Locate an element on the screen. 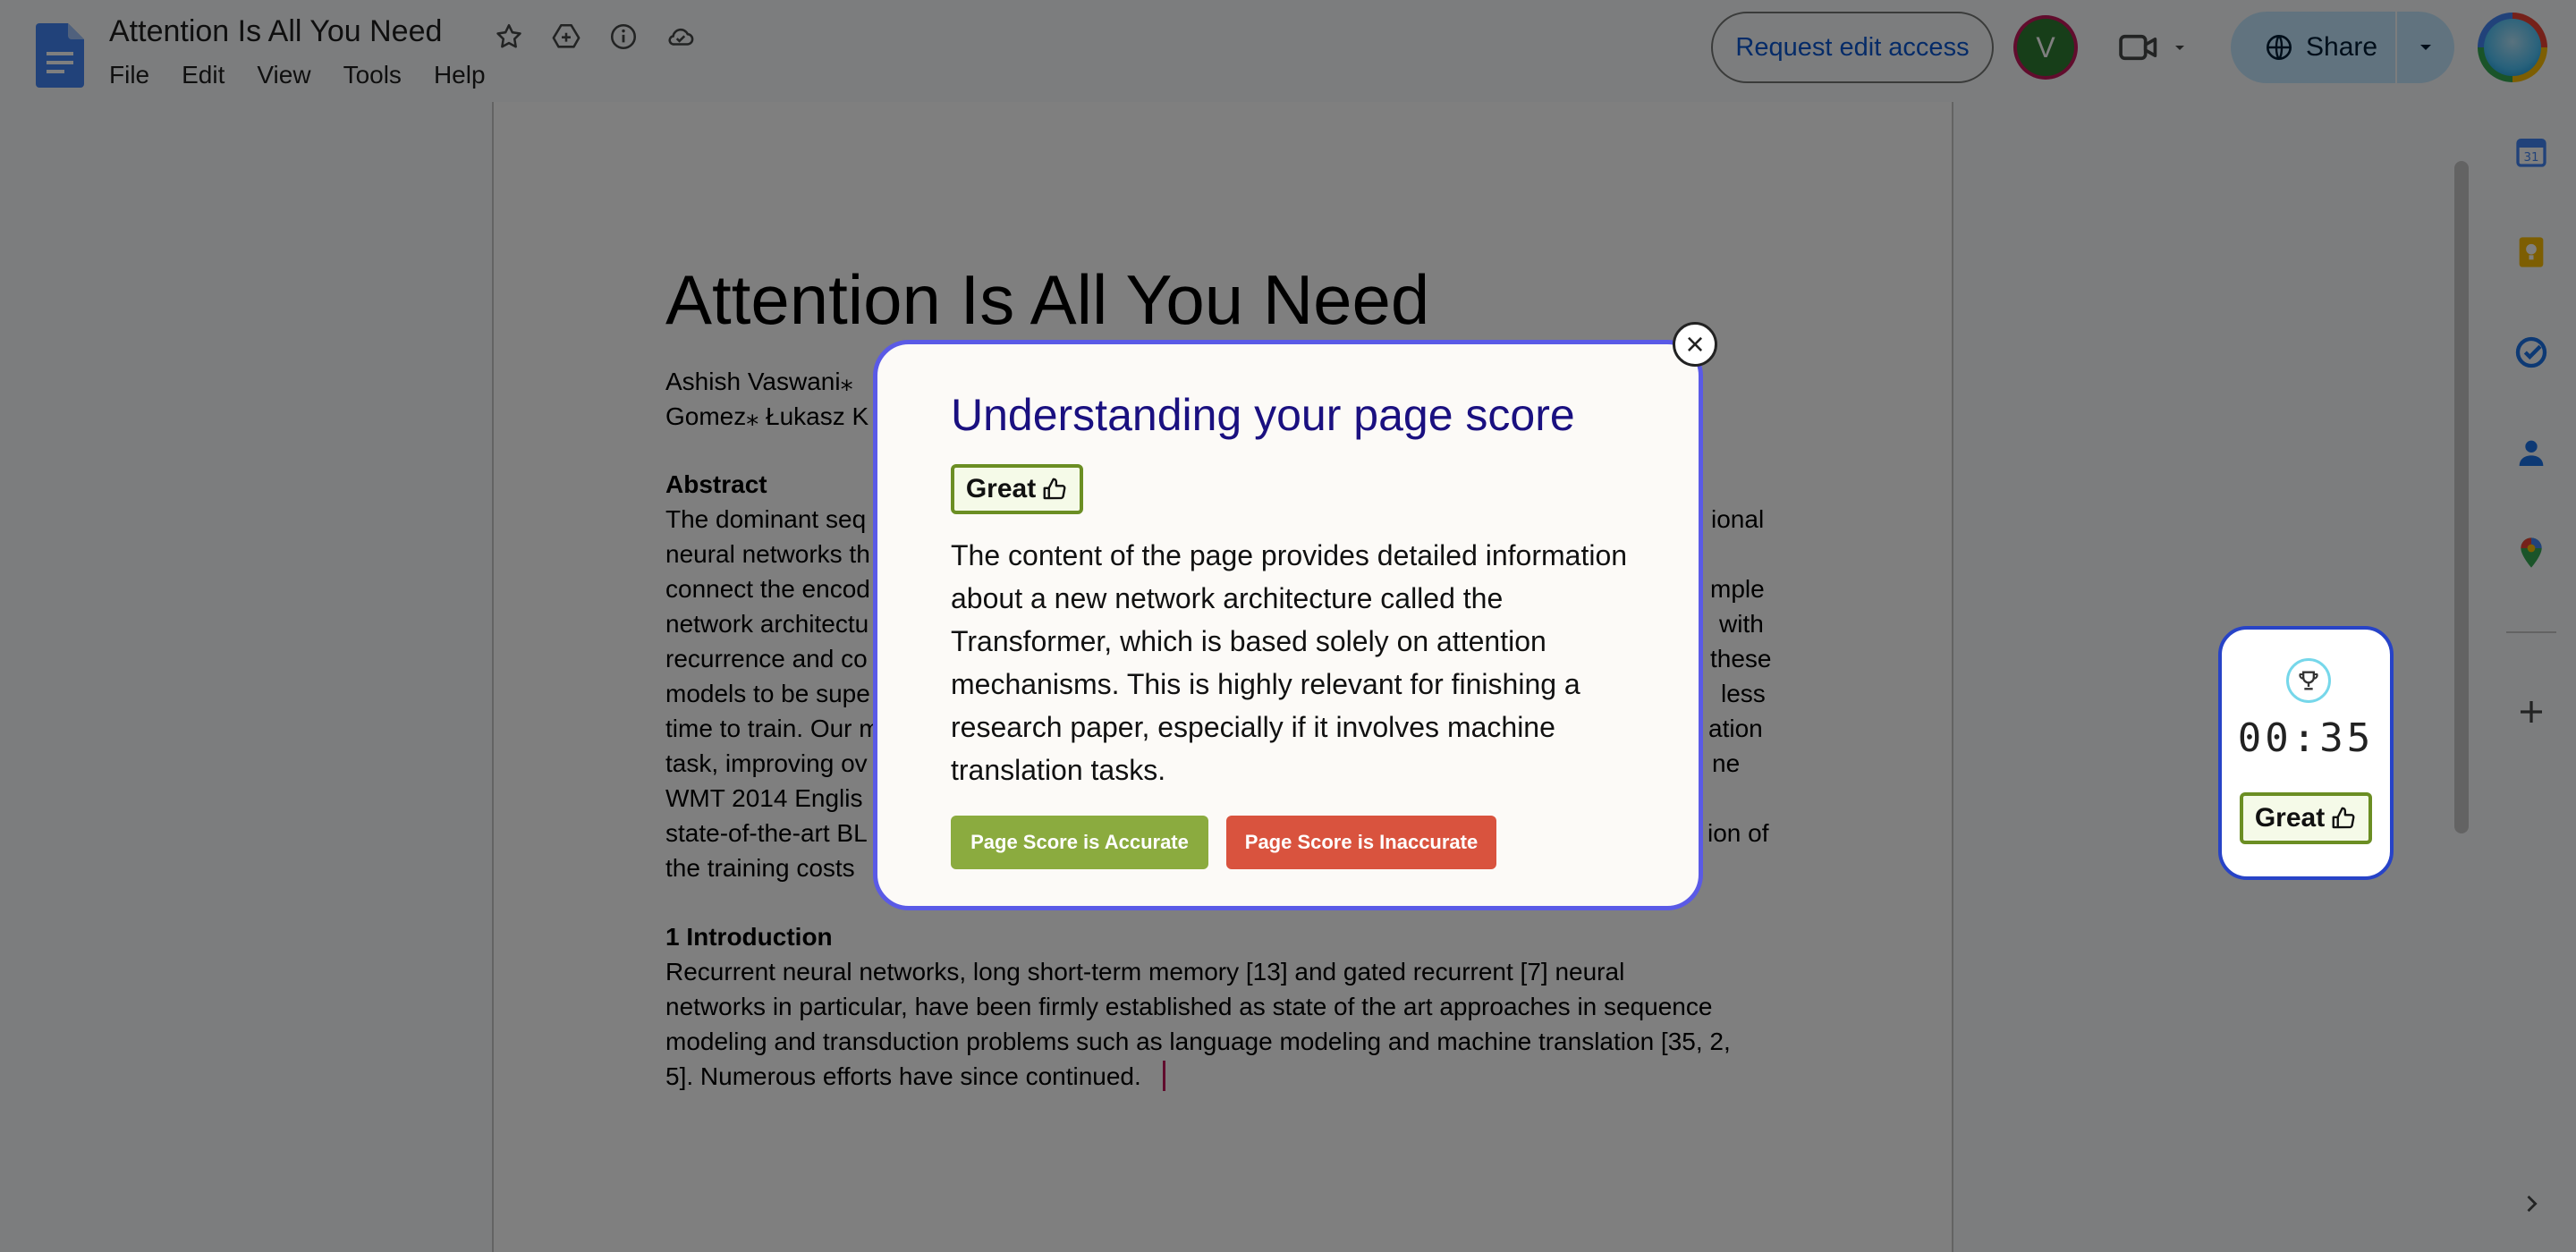 The height and width of the screenshot is (1252, 2576). page-score-widget: 00:35 Great is located at coordinates (2306, 753).